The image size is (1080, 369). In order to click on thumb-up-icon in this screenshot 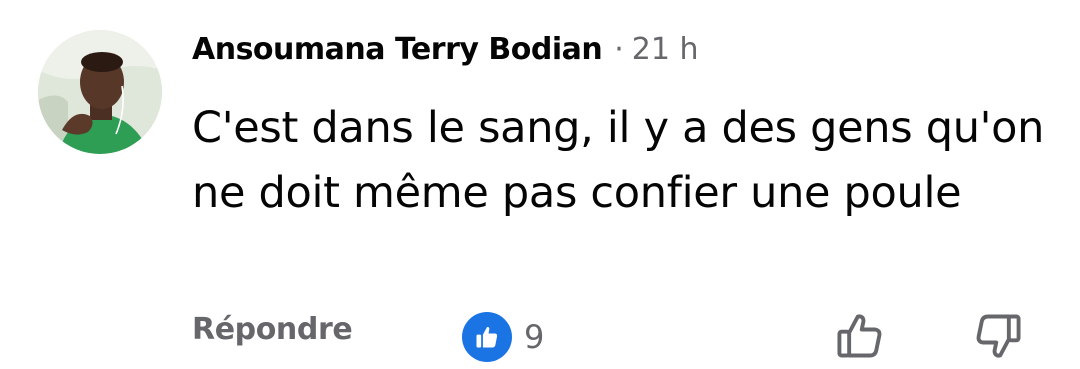, I will do `click(859, 336)`.